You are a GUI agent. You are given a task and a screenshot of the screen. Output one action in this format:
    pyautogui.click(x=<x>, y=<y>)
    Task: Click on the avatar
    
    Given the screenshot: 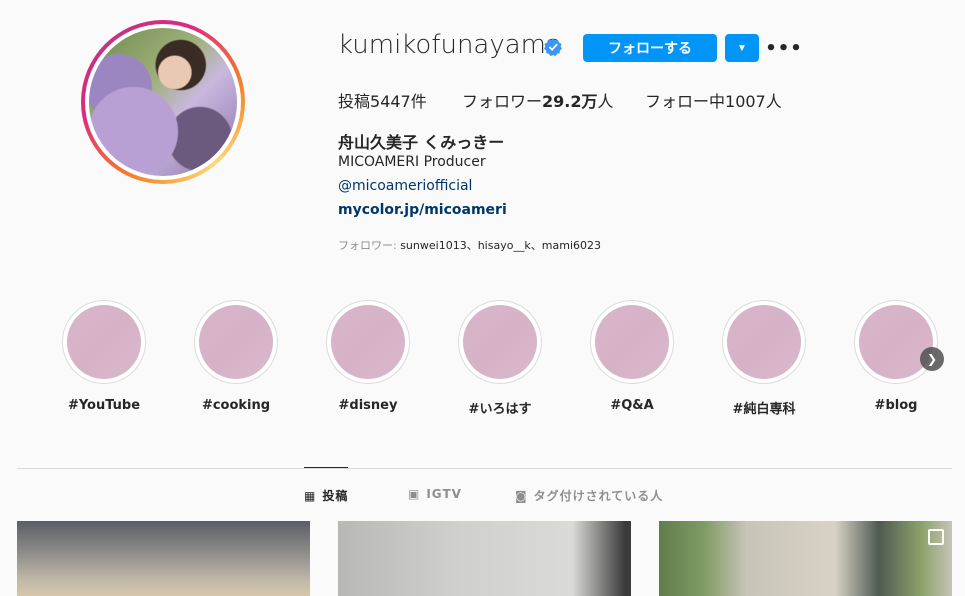 What is the action you would take?
    pyautogui.click(x=163, y=102)
    